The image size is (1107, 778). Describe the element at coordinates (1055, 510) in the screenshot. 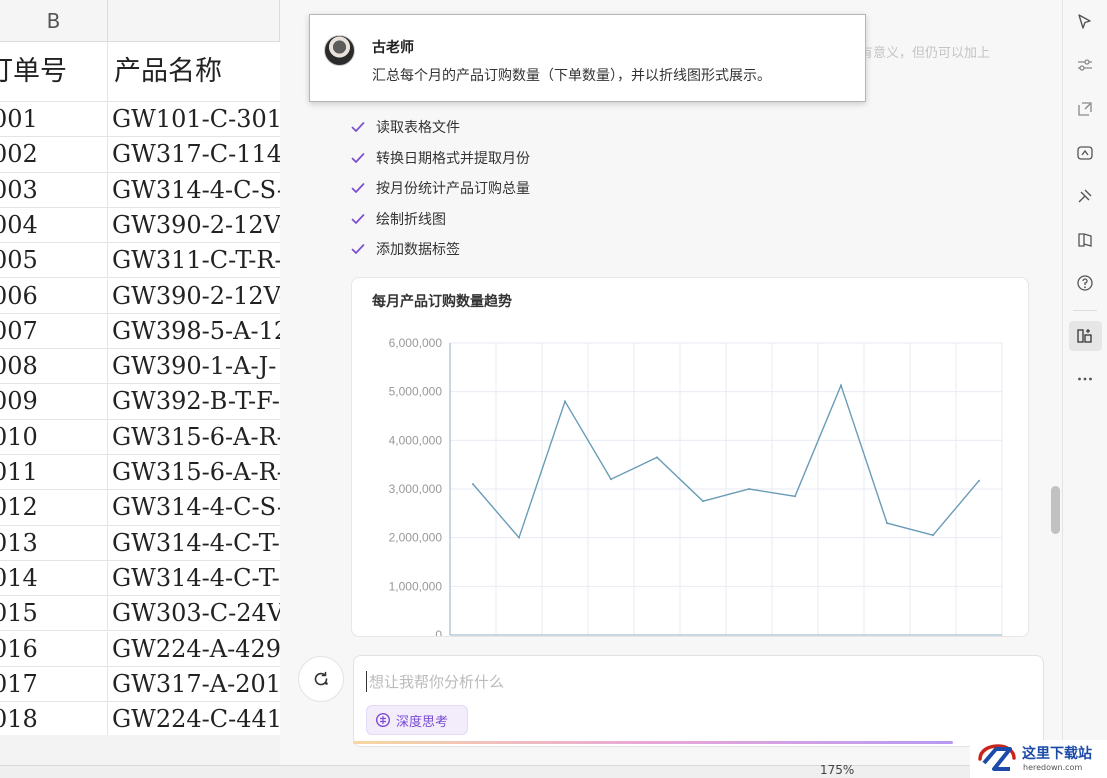

I see `panel-scrollbar` at that location.